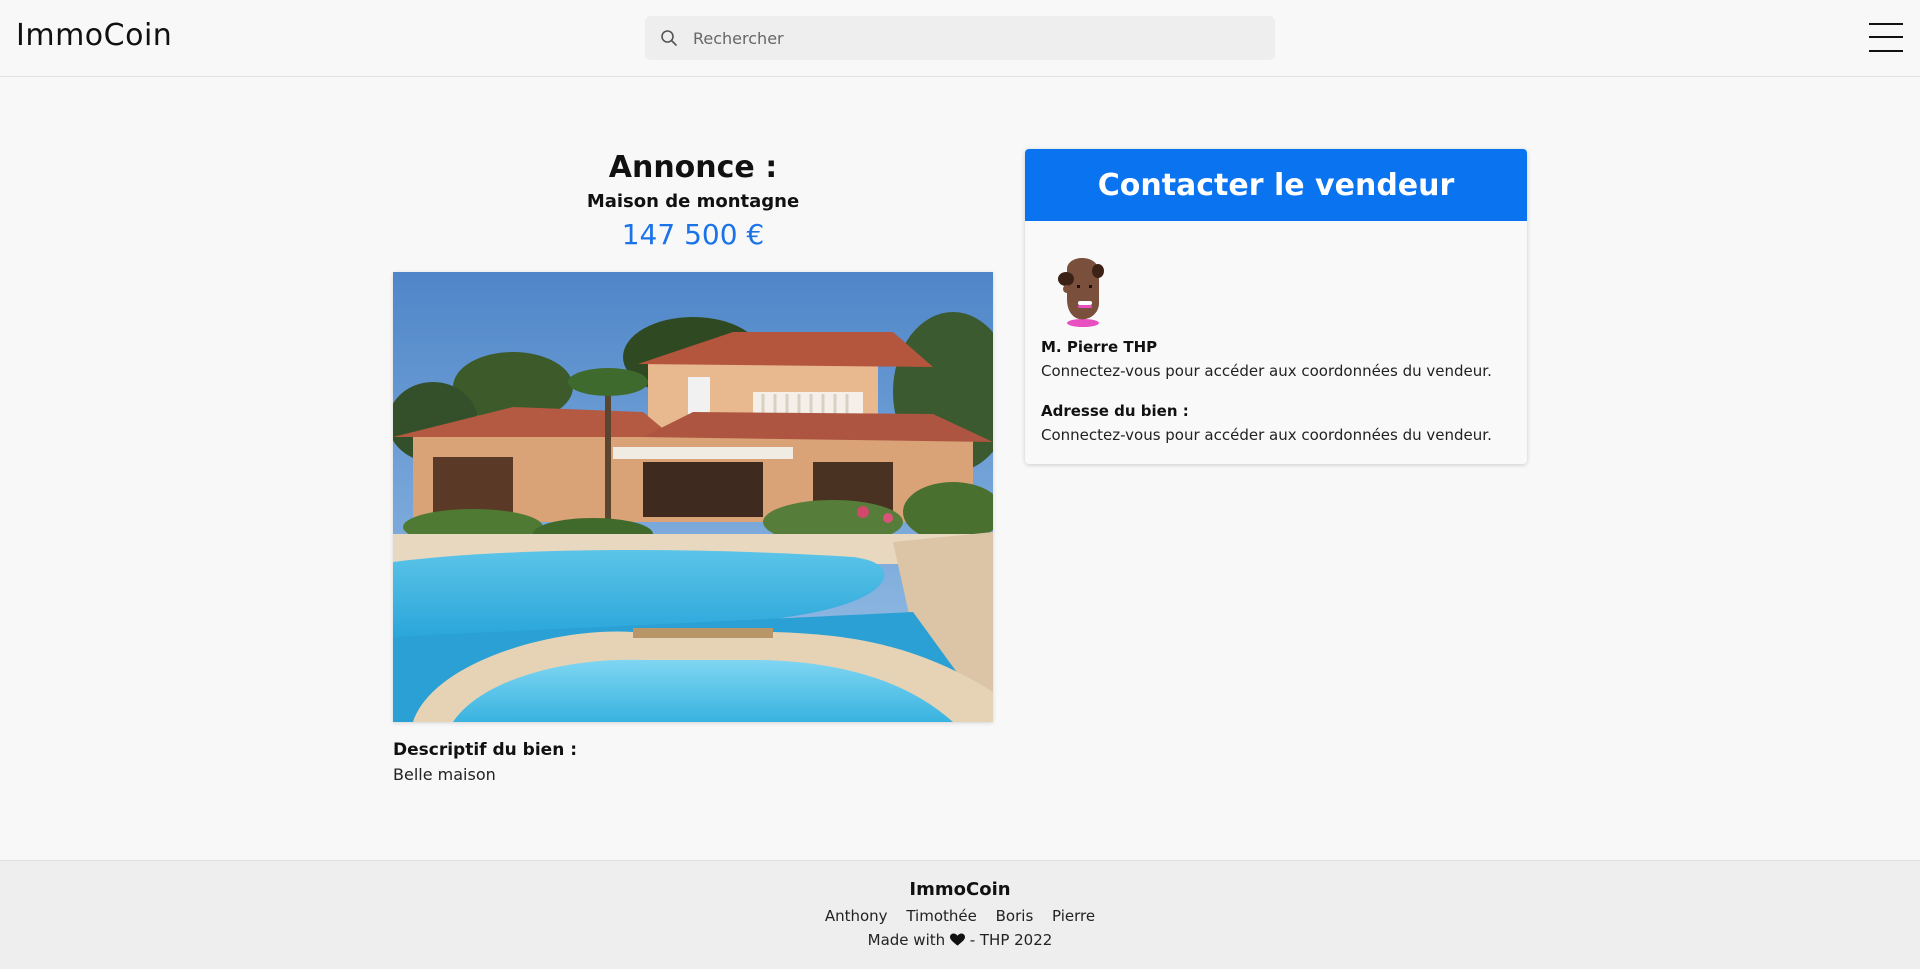  I want to click on credit-prefix: Made with, so click(906, 940).